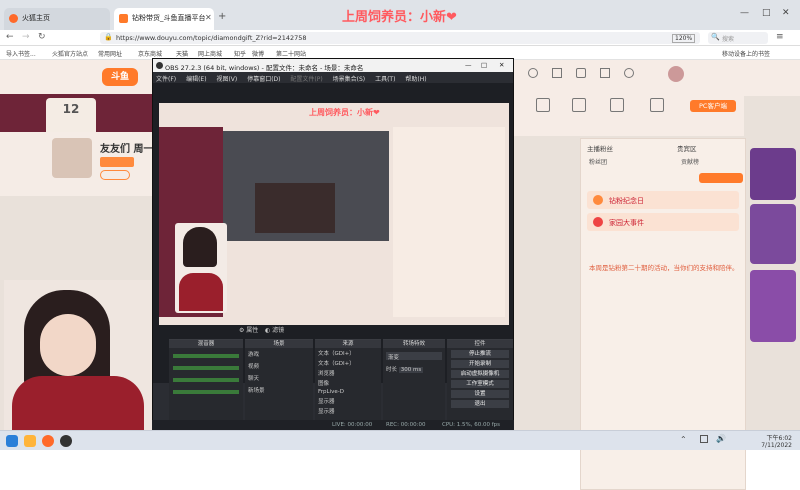  Describe the element at coordinates (42, 37) in the screenshot. I see `reload-icon: ↻` at that location.